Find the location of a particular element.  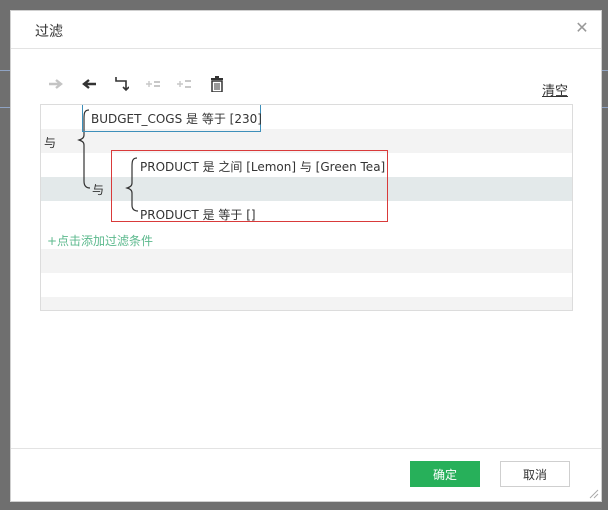

dialog-title: 过滤 is located at coordinates (49, 32).